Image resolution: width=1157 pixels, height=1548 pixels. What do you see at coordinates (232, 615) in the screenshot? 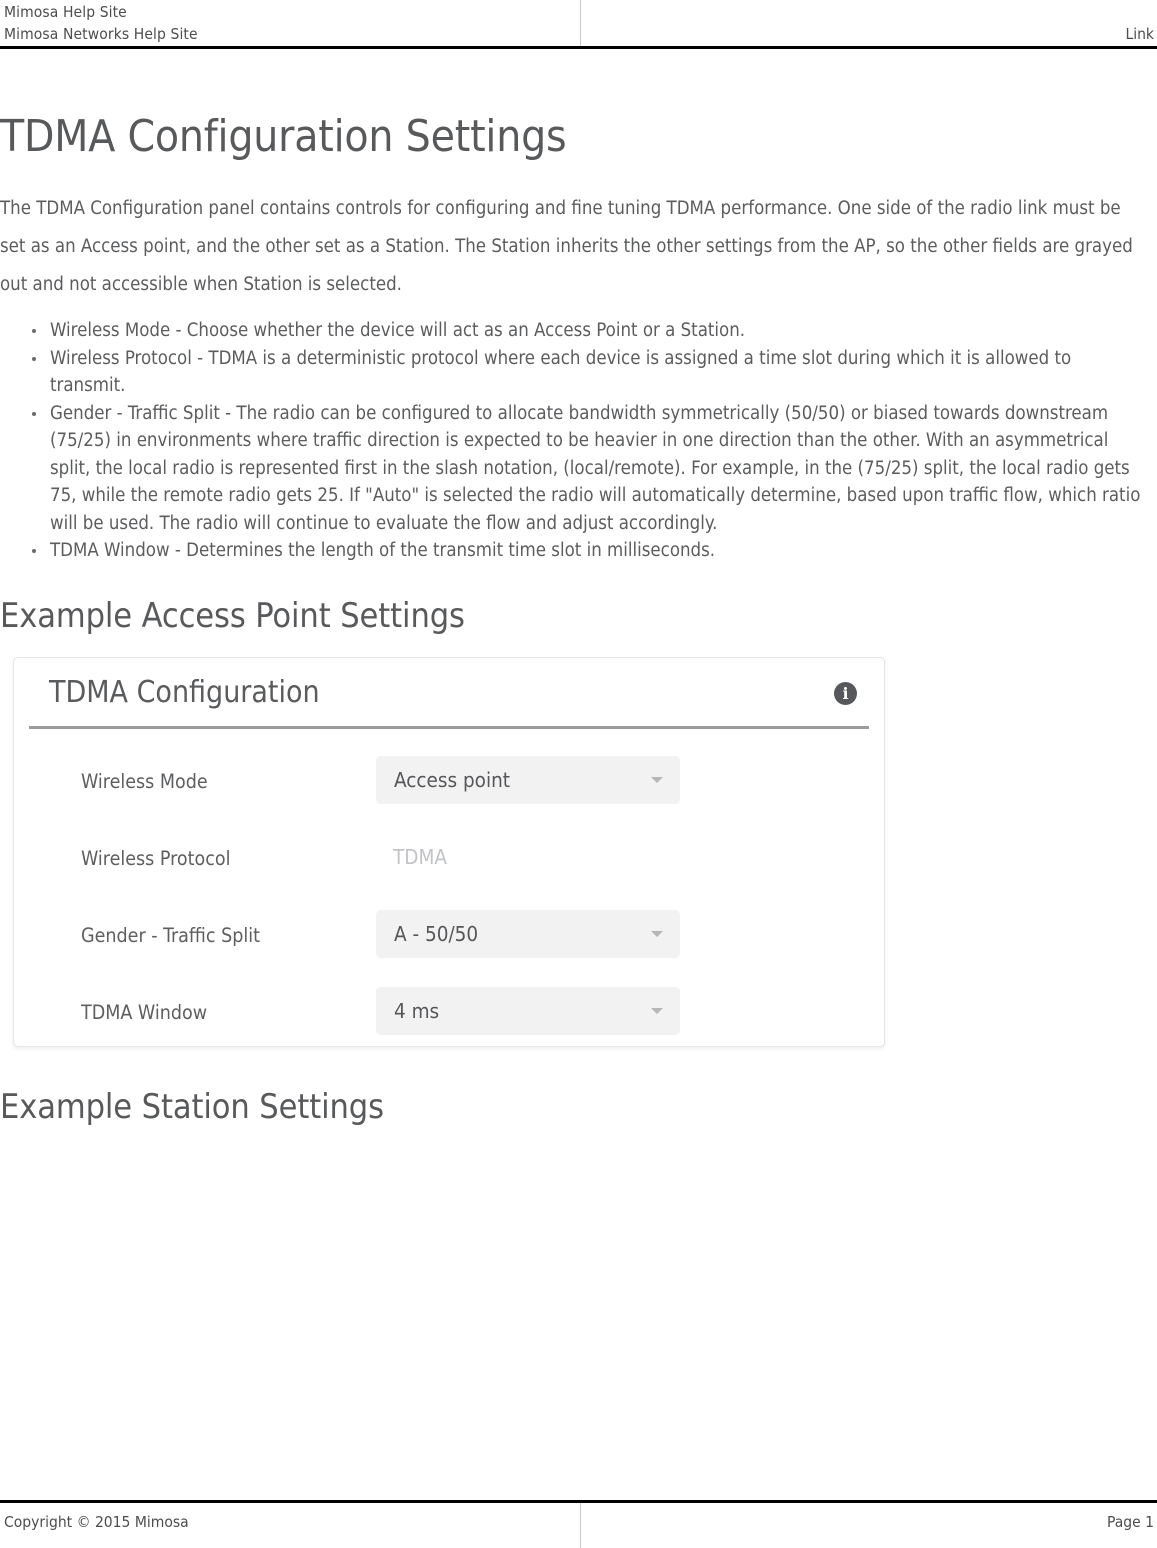
I see `section-title-access-point: Example Access Point Settings` at bounding box center [232, 615].